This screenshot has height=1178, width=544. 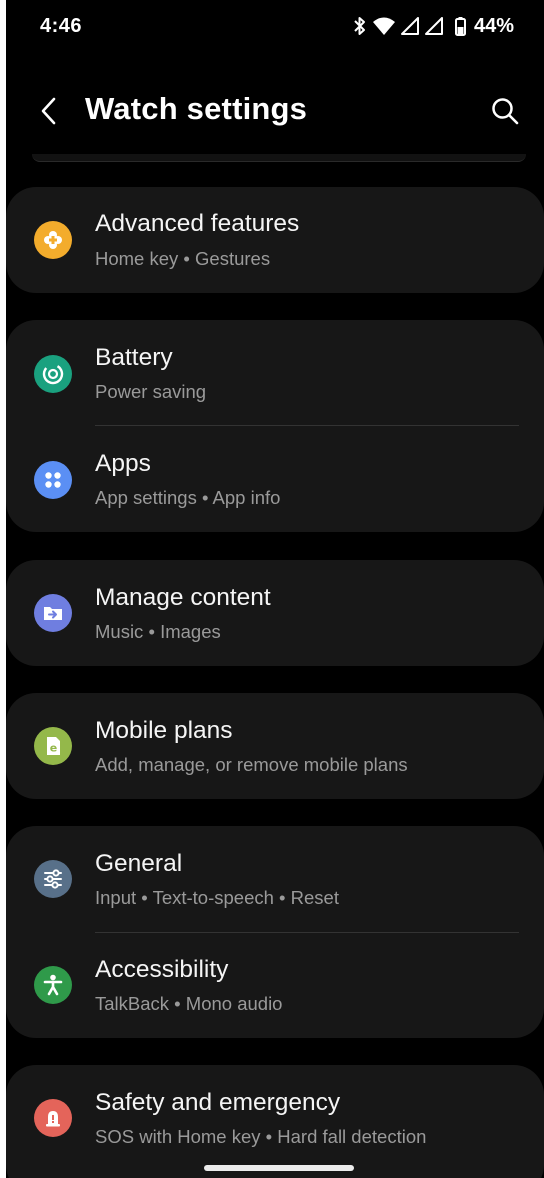 I want to click on svg-text: e, so click(x=53, y=748).